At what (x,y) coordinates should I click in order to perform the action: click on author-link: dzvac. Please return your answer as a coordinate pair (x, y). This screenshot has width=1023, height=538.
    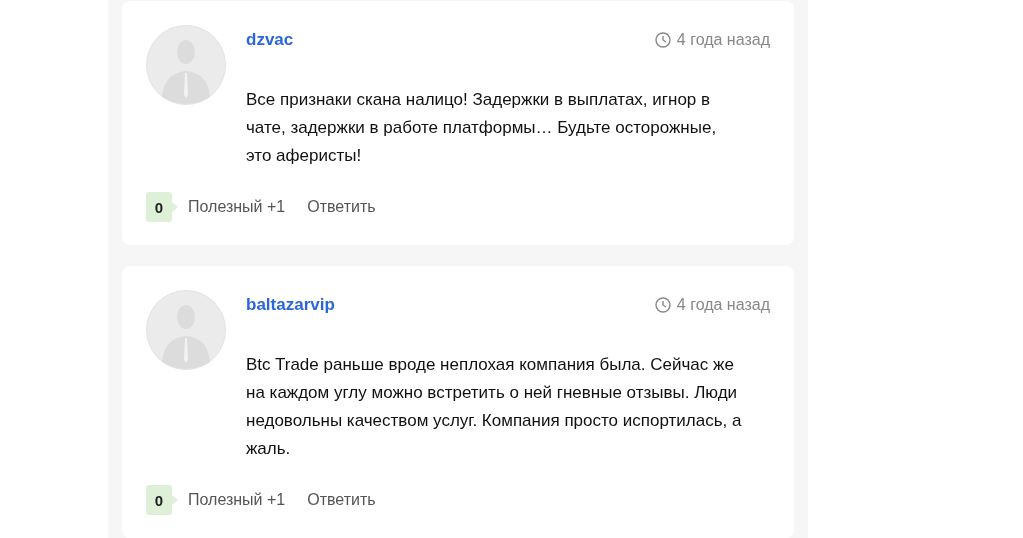
    Looking at the image, I should click on (270, 40).